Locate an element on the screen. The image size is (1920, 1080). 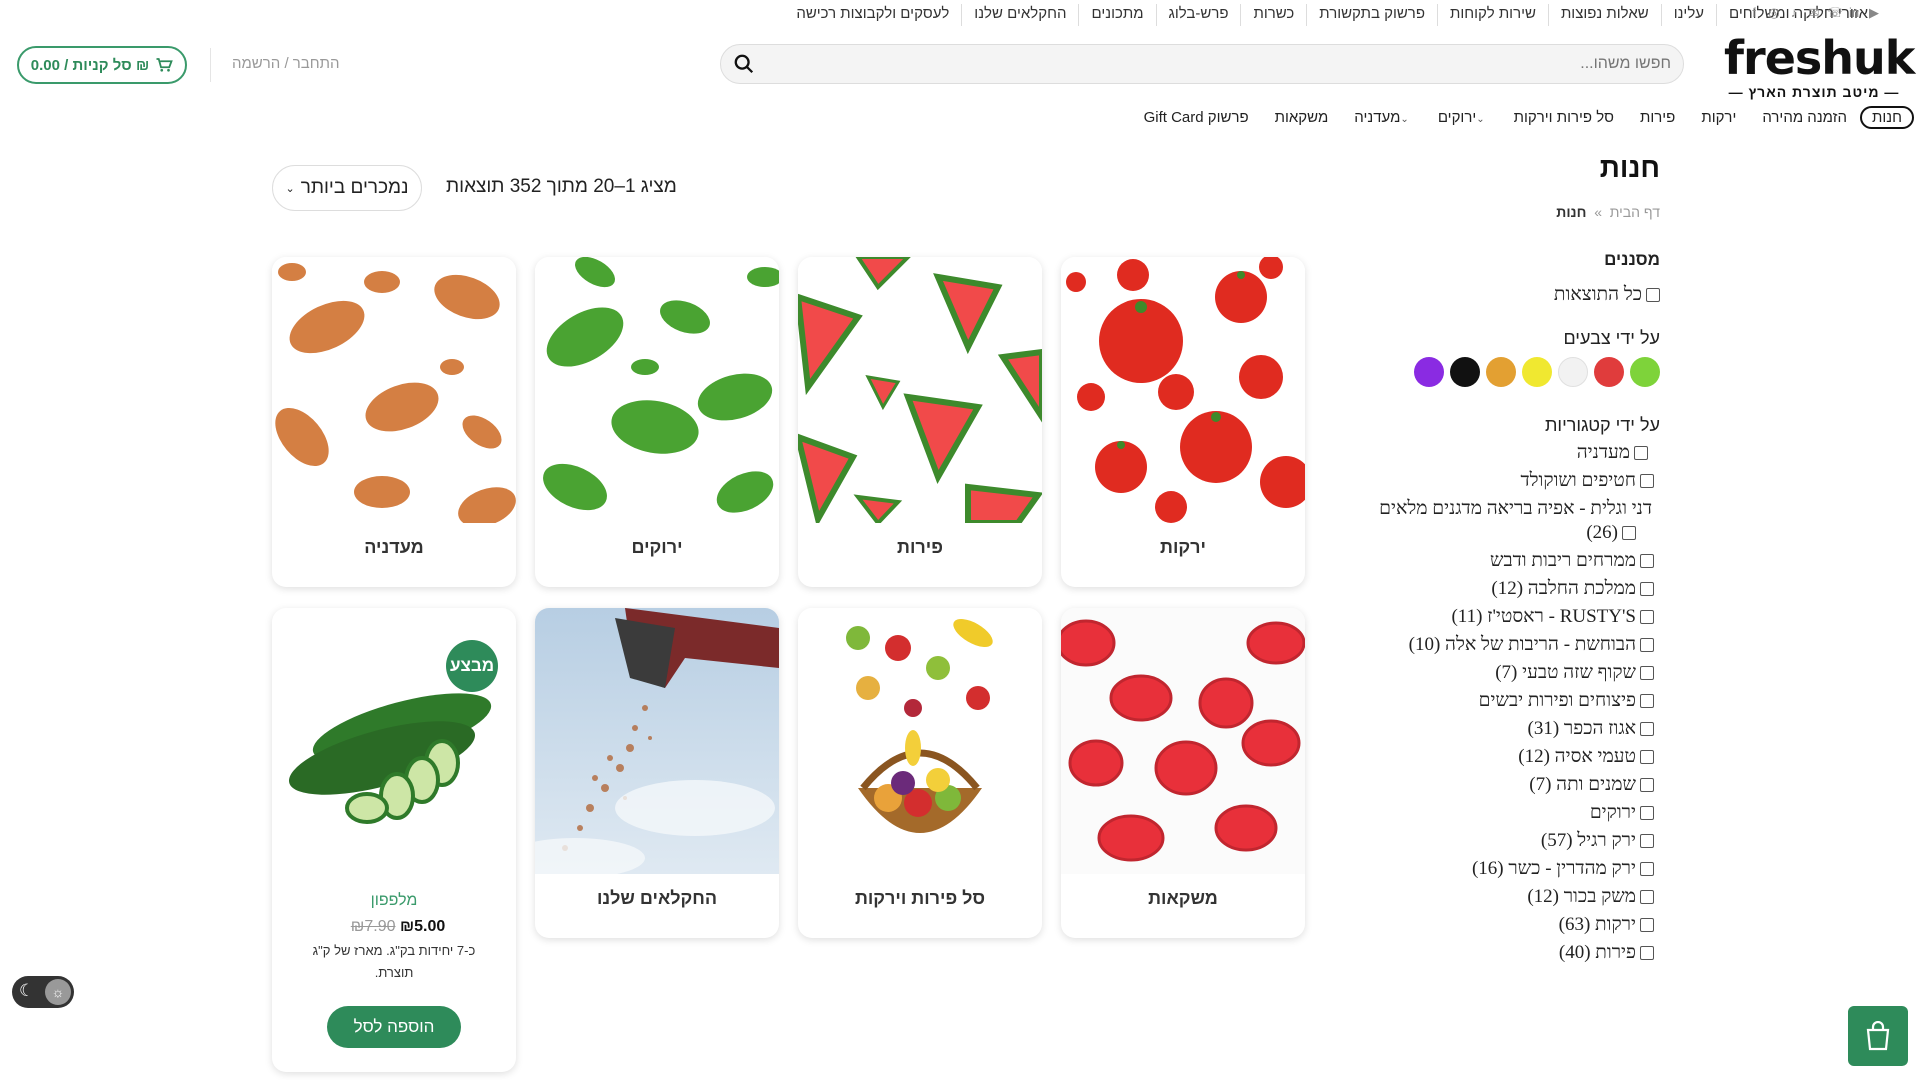
search-icon is located at coordinates (744, 64).